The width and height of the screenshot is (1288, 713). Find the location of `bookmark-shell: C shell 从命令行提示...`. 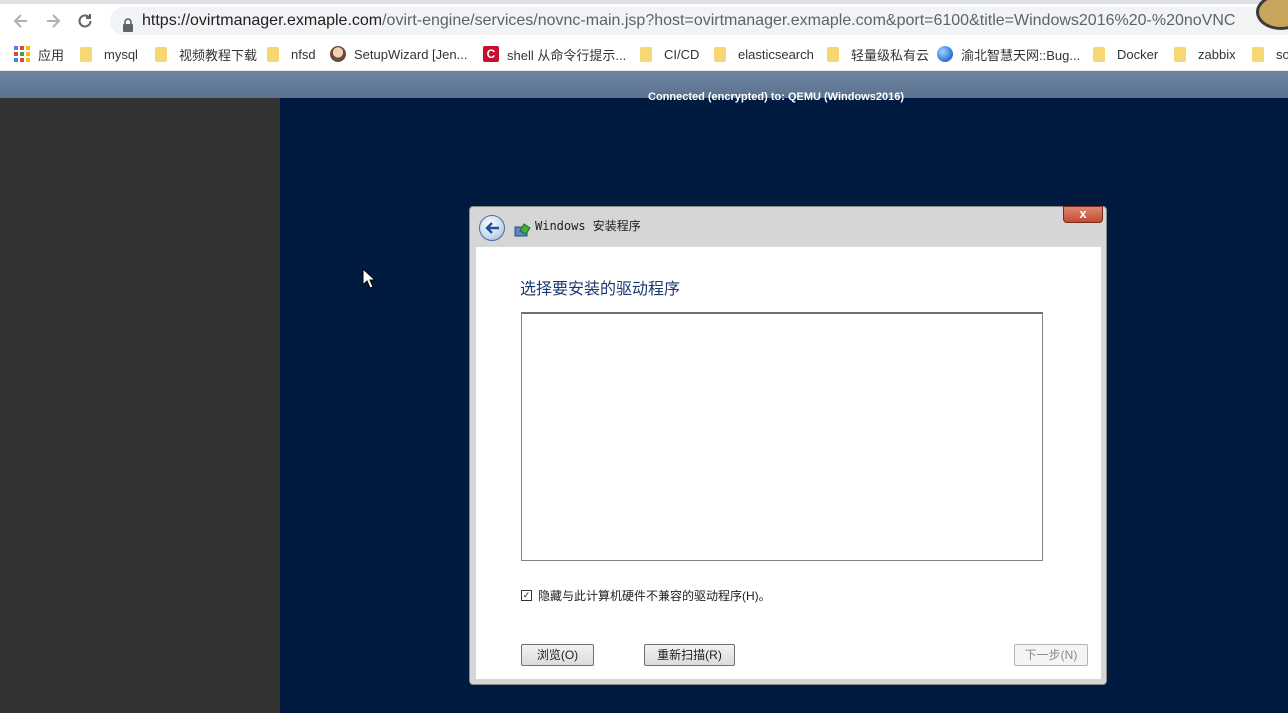

bookmark-shell: C shell 从命令行提示... is located at coordinates (554, 54).